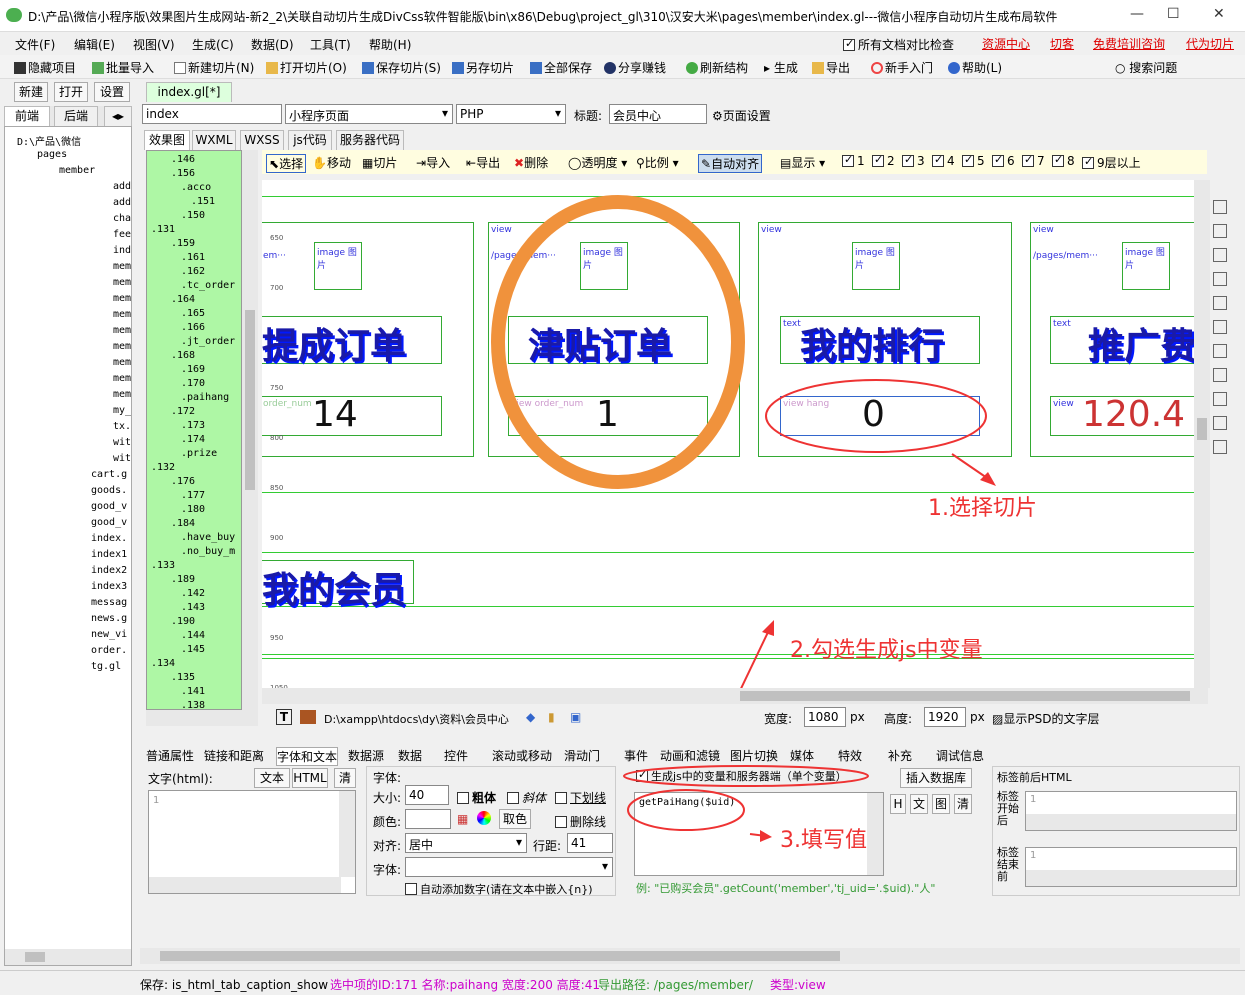 The width and height of the screenshot is (1245, 995). I want to click on settings-button: 设置, so click(112, 92).